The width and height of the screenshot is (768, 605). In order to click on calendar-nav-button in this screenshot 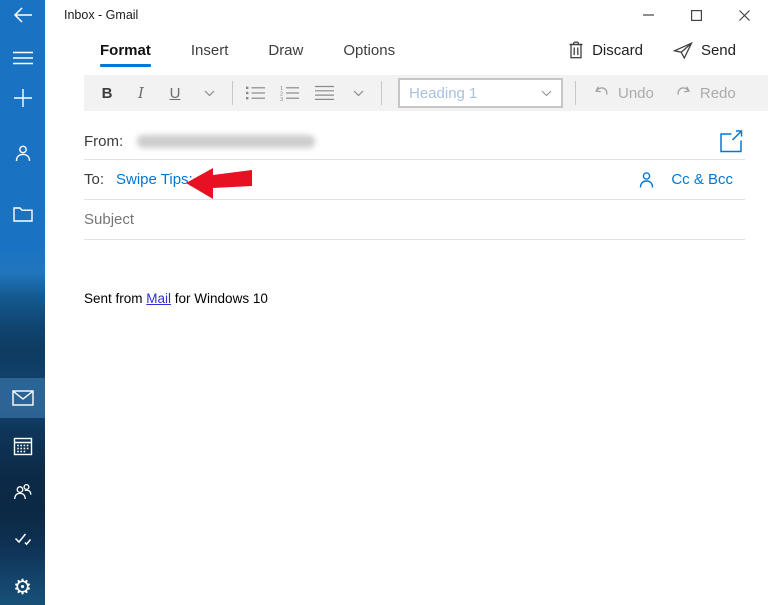, I will do `click(22, 446)`.